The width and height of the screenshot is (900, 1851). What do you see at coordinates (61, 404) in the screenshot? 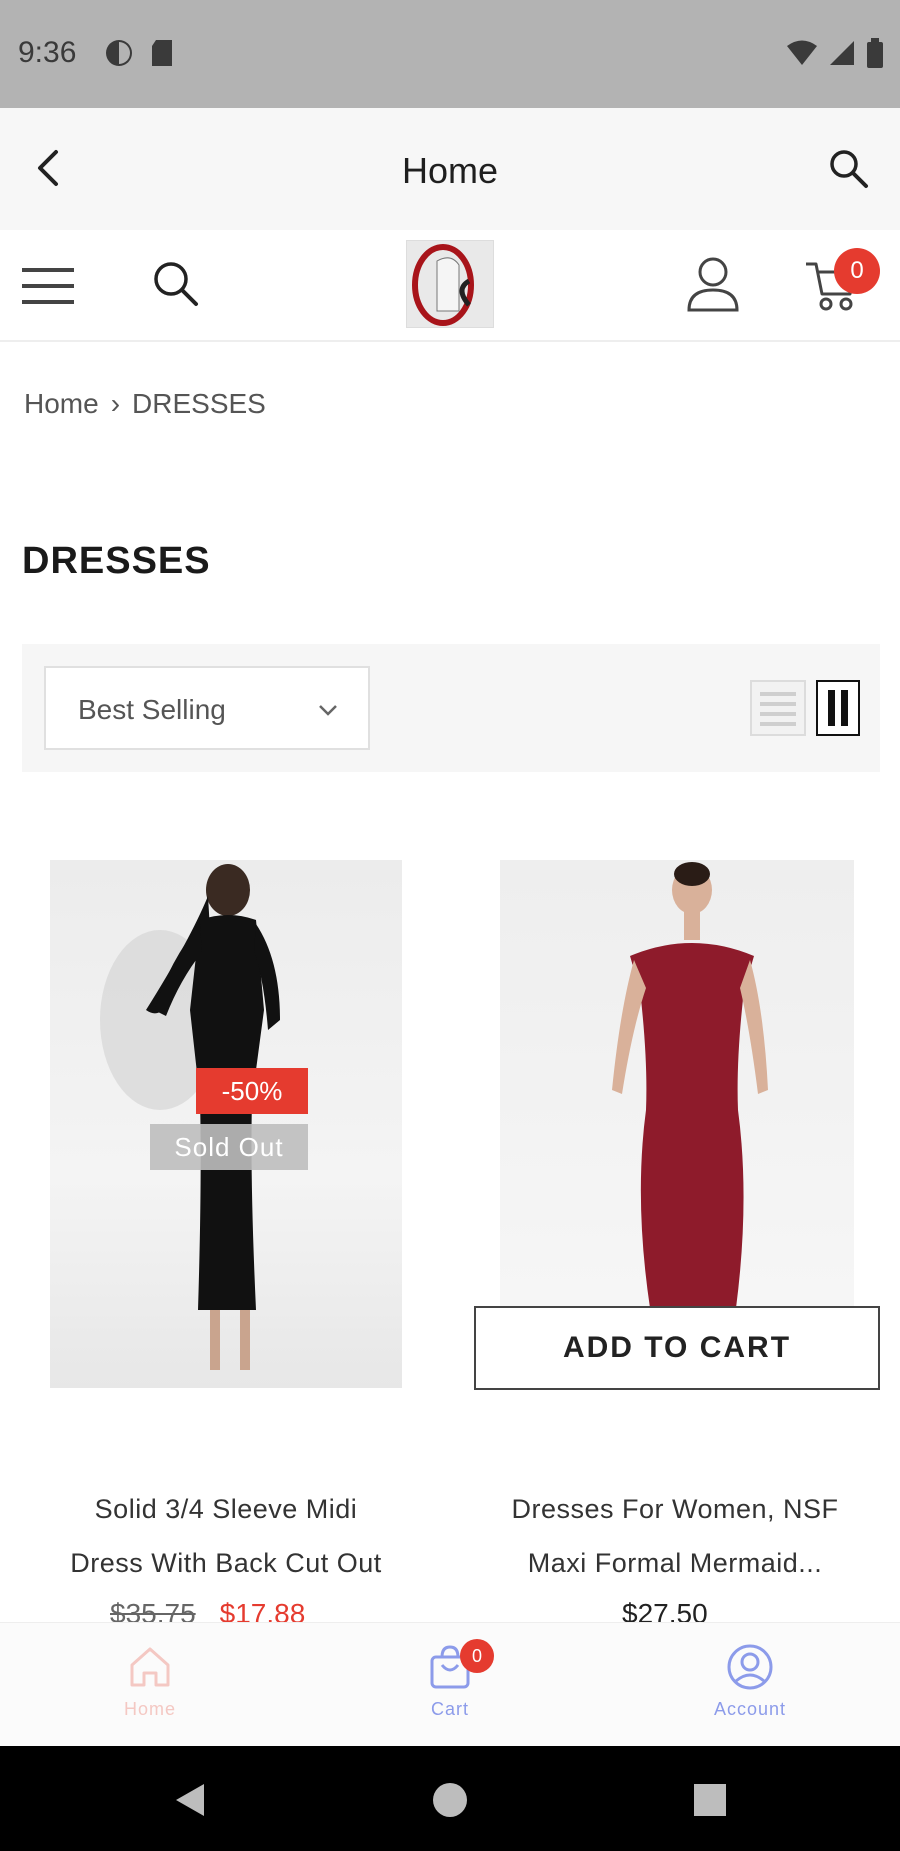
I see `breadcrumb-home-link: Home` at bounding box center [61, 404].